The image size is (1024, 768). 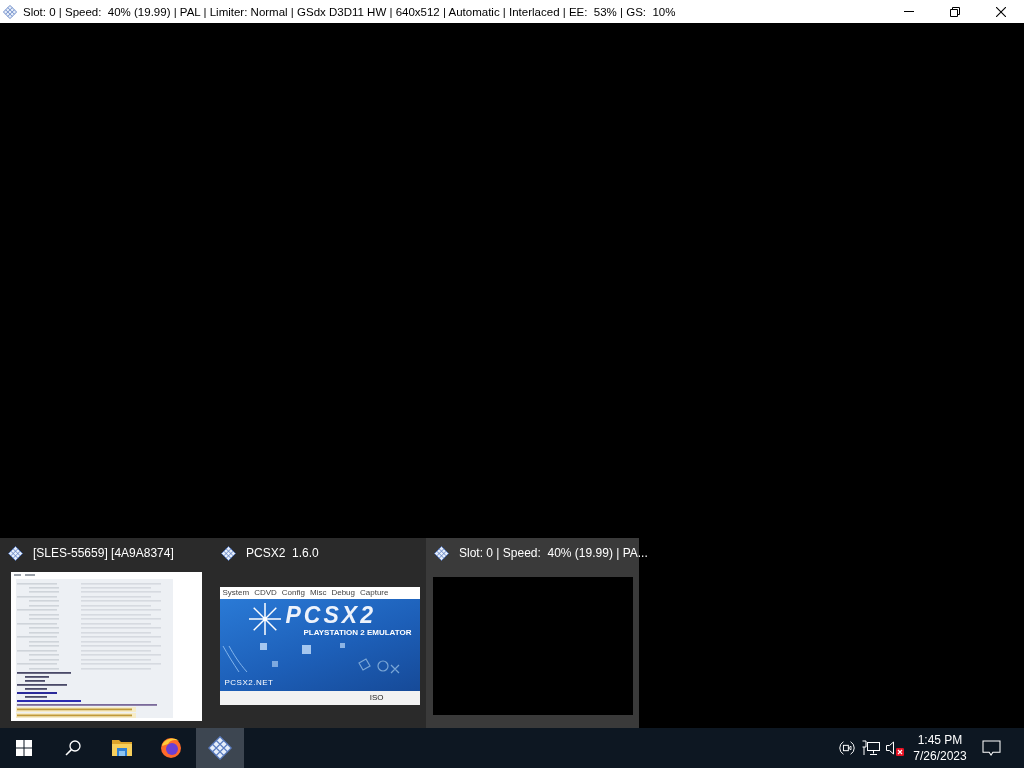 I want to click on window-preview-card: [SLES-55659] [4A9A8374], so click(x=106, y=633).